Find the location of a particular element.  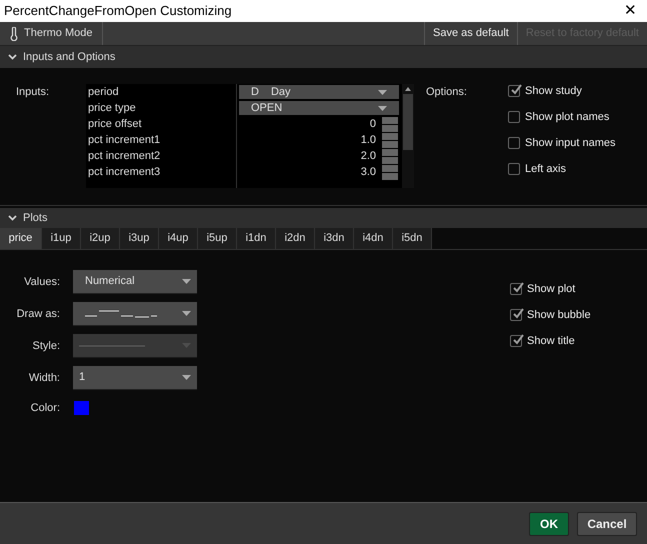

plot-tab: i3up is located at coordinates (139, 238).